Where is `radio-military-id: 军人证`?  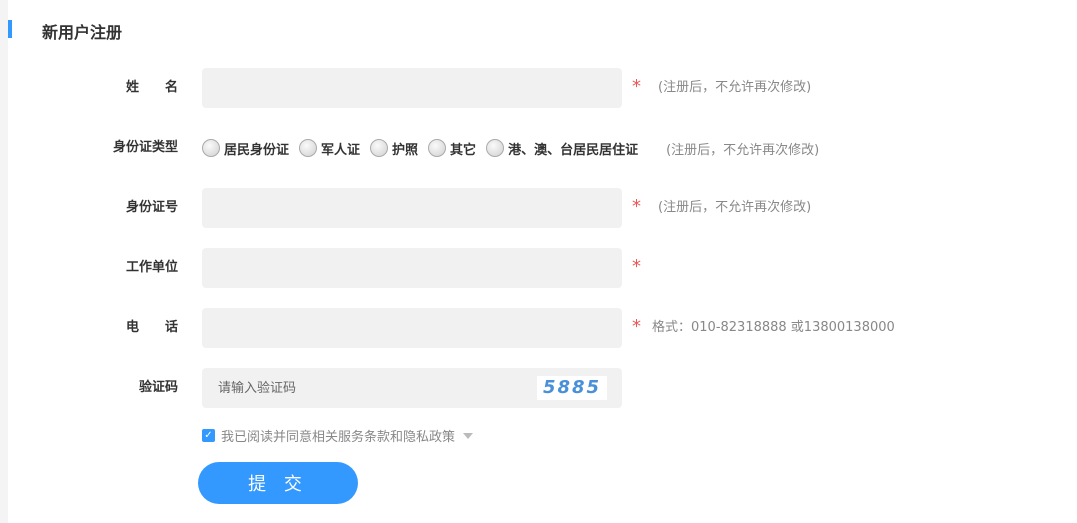
radio-military-id: 军人证 is located at coordinates (329, 148).